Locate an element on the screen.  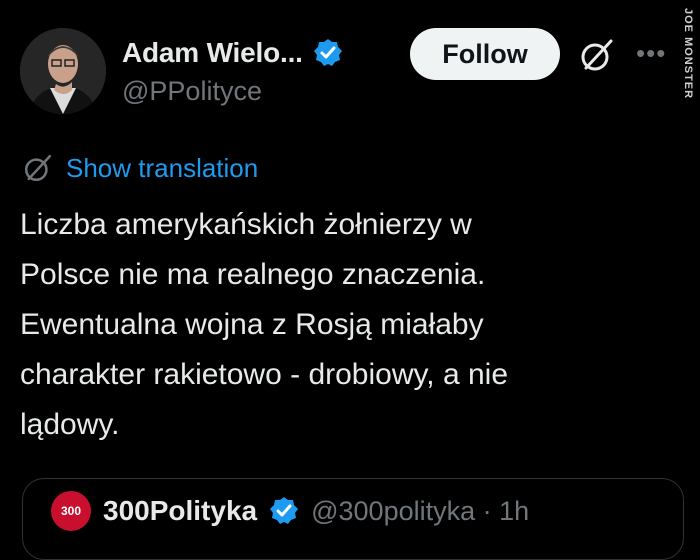
tweet-line: lądowy. is located at coordinates (70, 424).